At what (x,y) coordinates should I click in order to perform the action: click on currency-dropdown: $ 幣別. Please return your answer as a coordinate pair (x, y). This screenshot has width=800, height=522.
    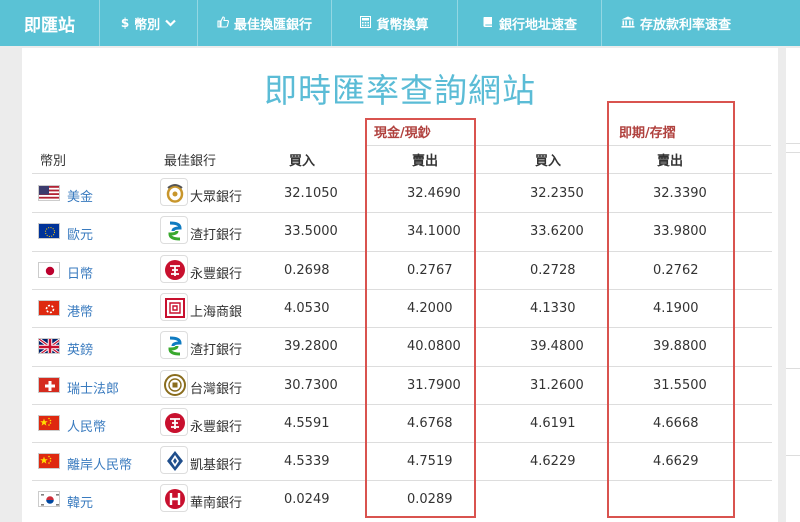
    Looking at the image, I should click on (149, 23).